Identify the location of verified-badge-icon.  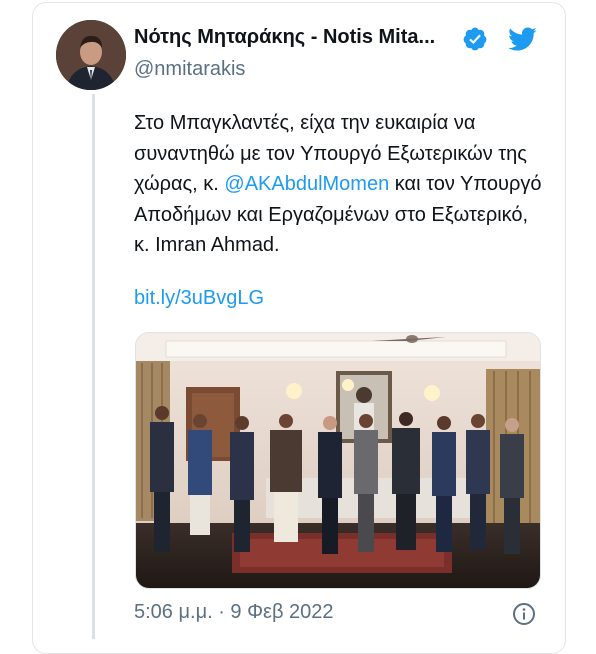
(475, 39).